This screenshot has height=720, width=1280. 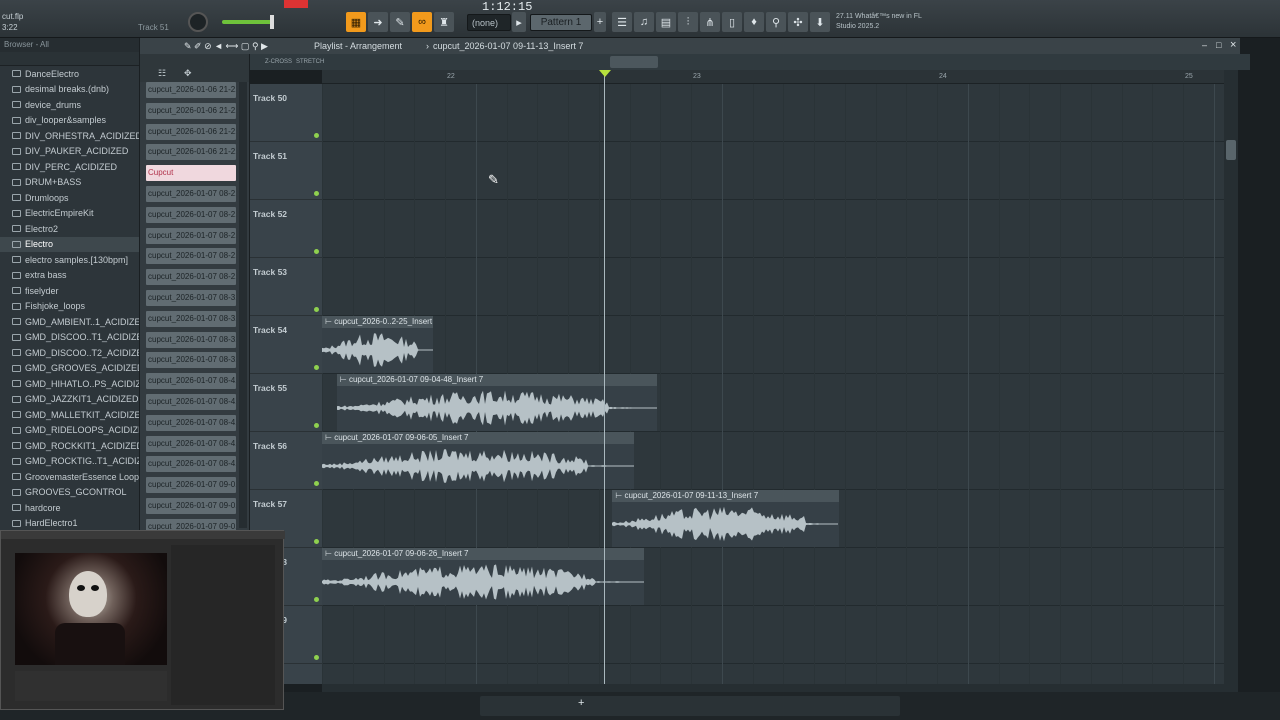 What do you see at coordinates (732, 22) in the screenshot?
I see `file-icon: ▯` at bounding box center [732, 22].